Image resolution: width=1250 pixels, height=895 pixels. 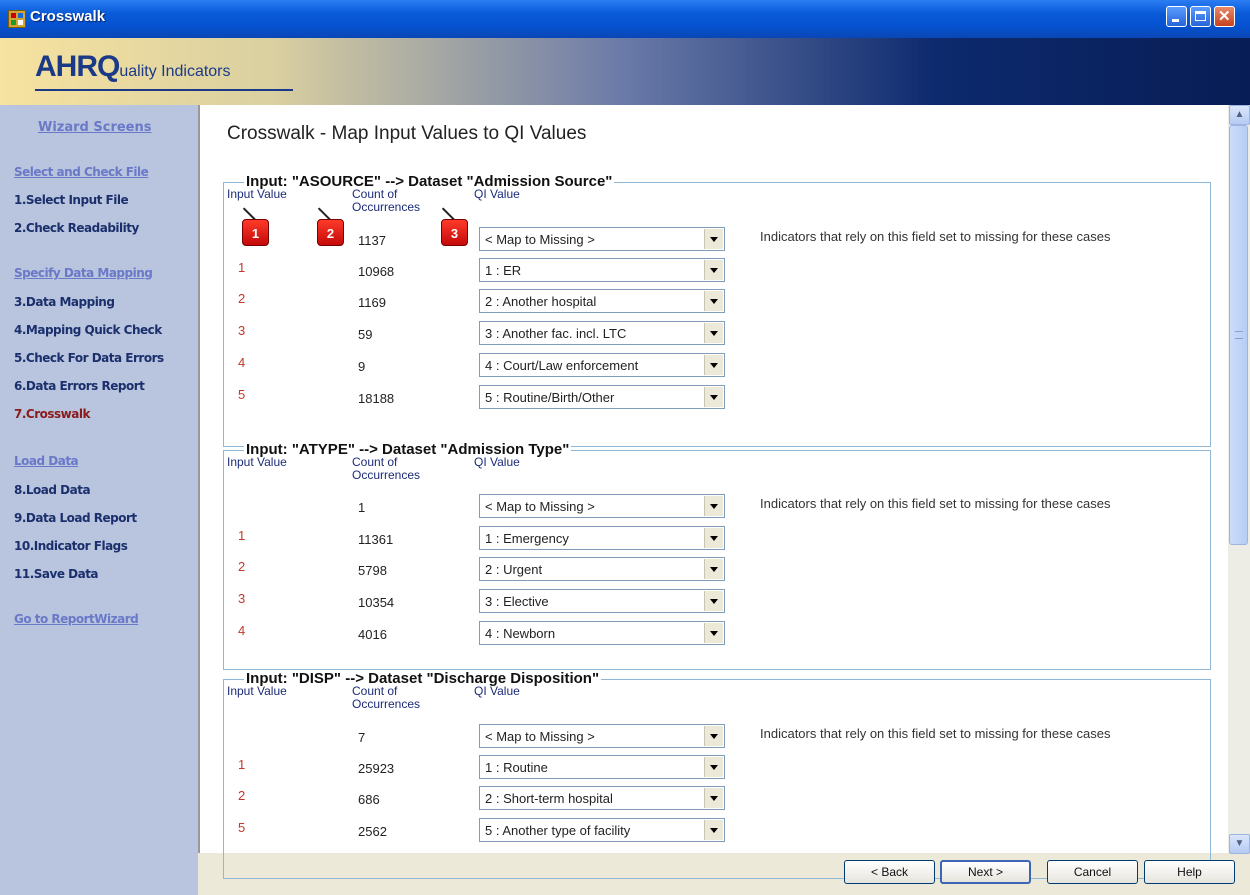 What do you see at coordinates (71, 546) in the screenshot?
I see `sidebar-item-indicator-flags: 10.Indicator Flags` at bounding box center [71, 546].